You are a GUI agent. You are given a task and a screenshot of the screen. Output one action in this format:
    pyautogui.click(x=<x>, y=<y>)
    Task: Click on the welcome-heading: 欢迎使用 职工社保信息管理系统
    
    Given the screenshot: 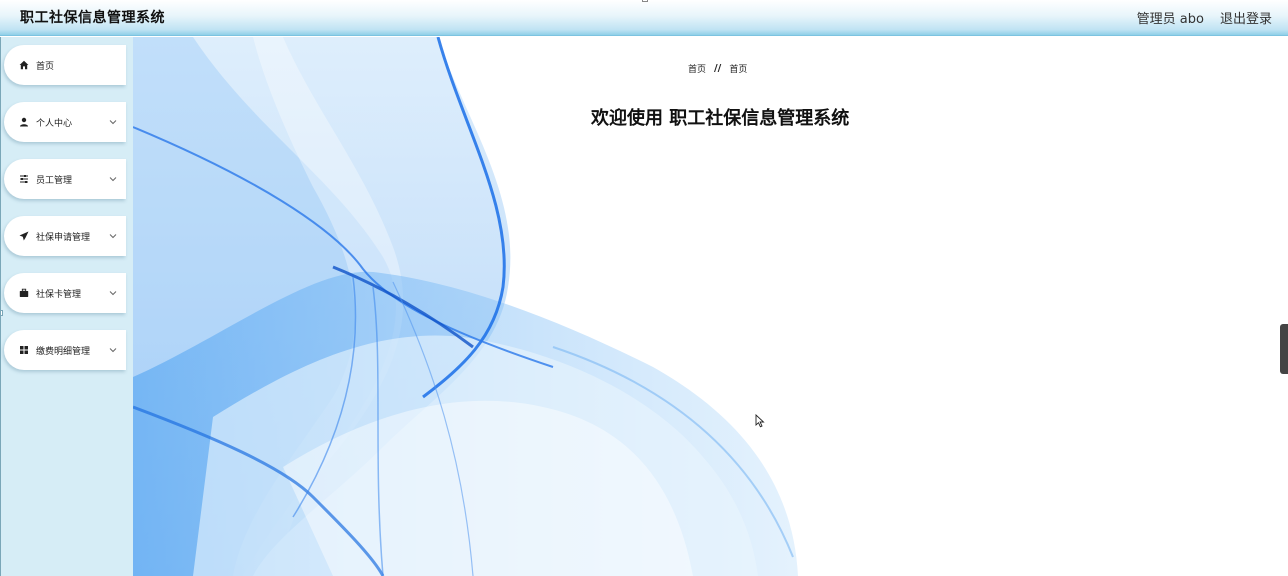 What is the action you would take?
    pyautogui.click(x=720, y=118)
    